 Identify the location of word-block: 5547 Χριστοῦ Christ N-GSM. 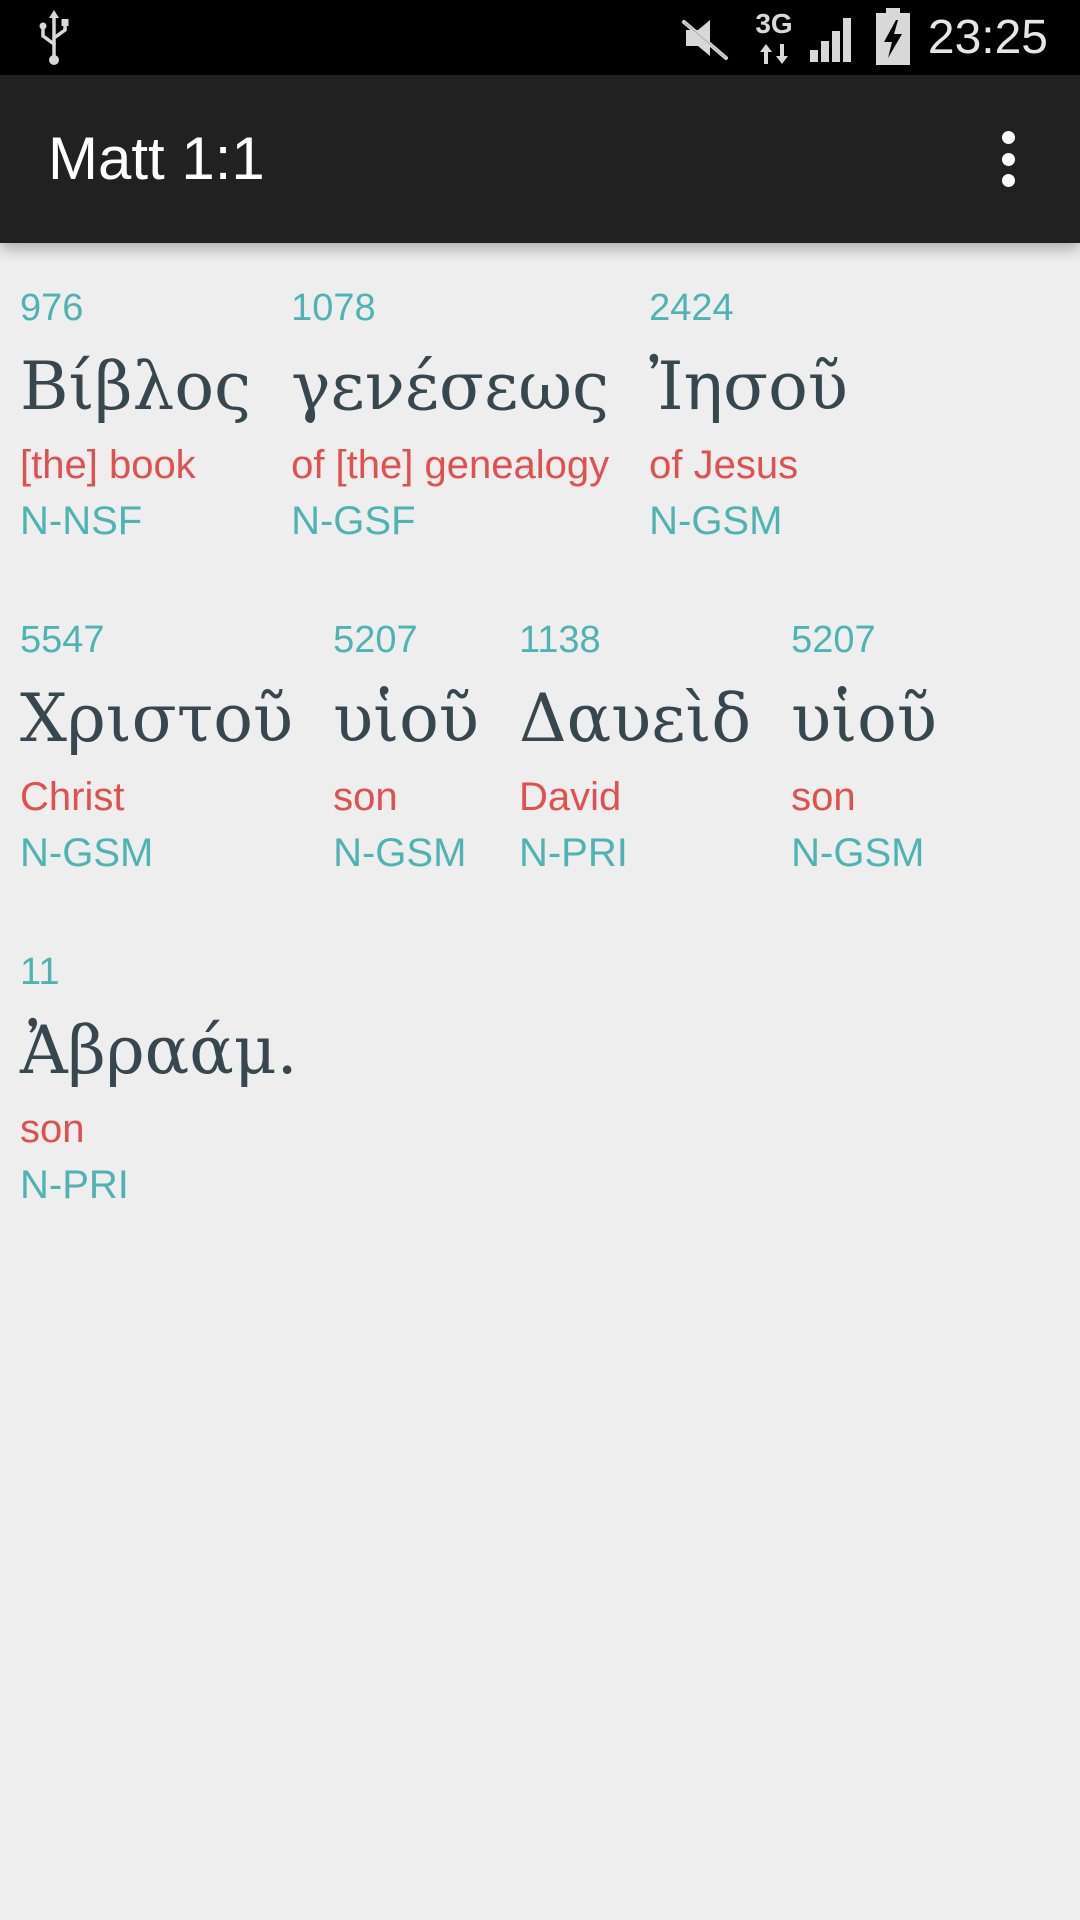
(156, 751).